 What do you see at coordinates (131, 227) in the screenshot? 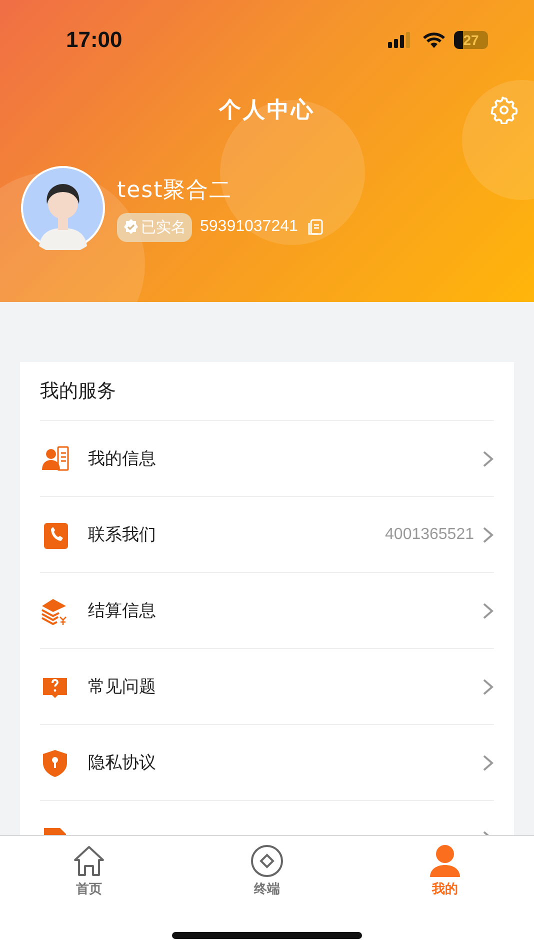
I see `verified-icon` at bounding box center [131, 227].